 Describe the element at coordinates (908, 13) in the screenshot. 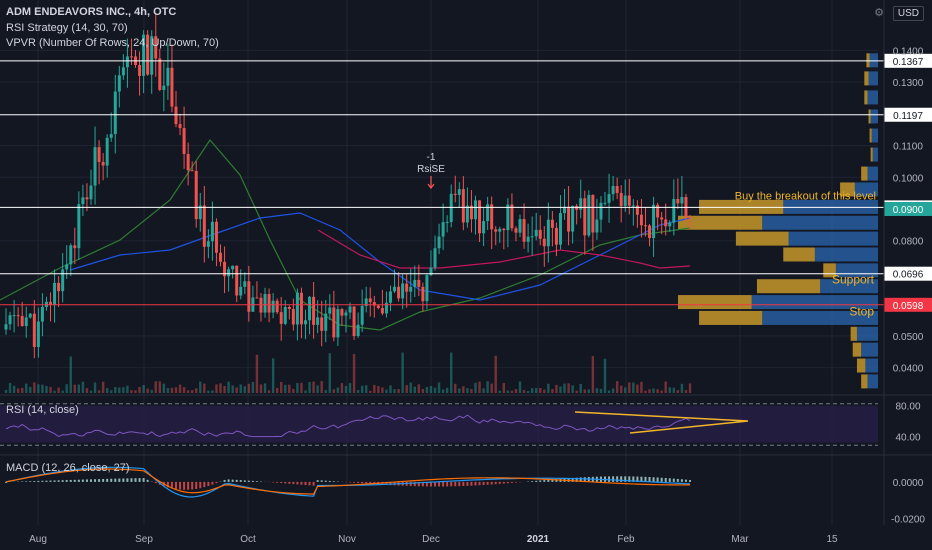

I see `currency-badge: USD` at that location.